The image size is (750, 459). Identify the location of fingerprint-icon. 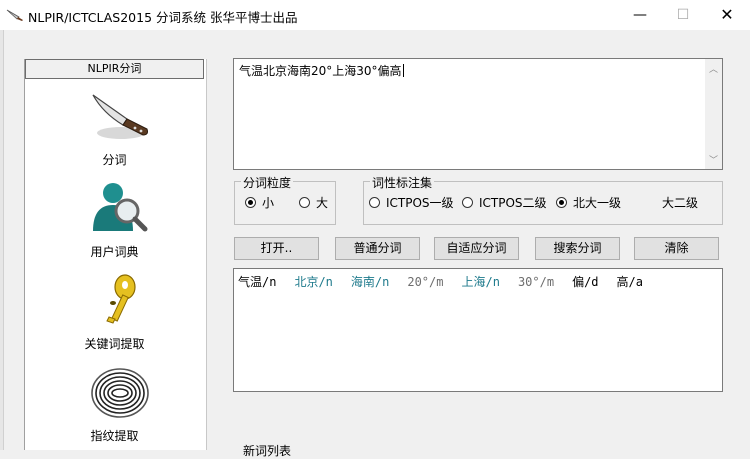
(120, 393).